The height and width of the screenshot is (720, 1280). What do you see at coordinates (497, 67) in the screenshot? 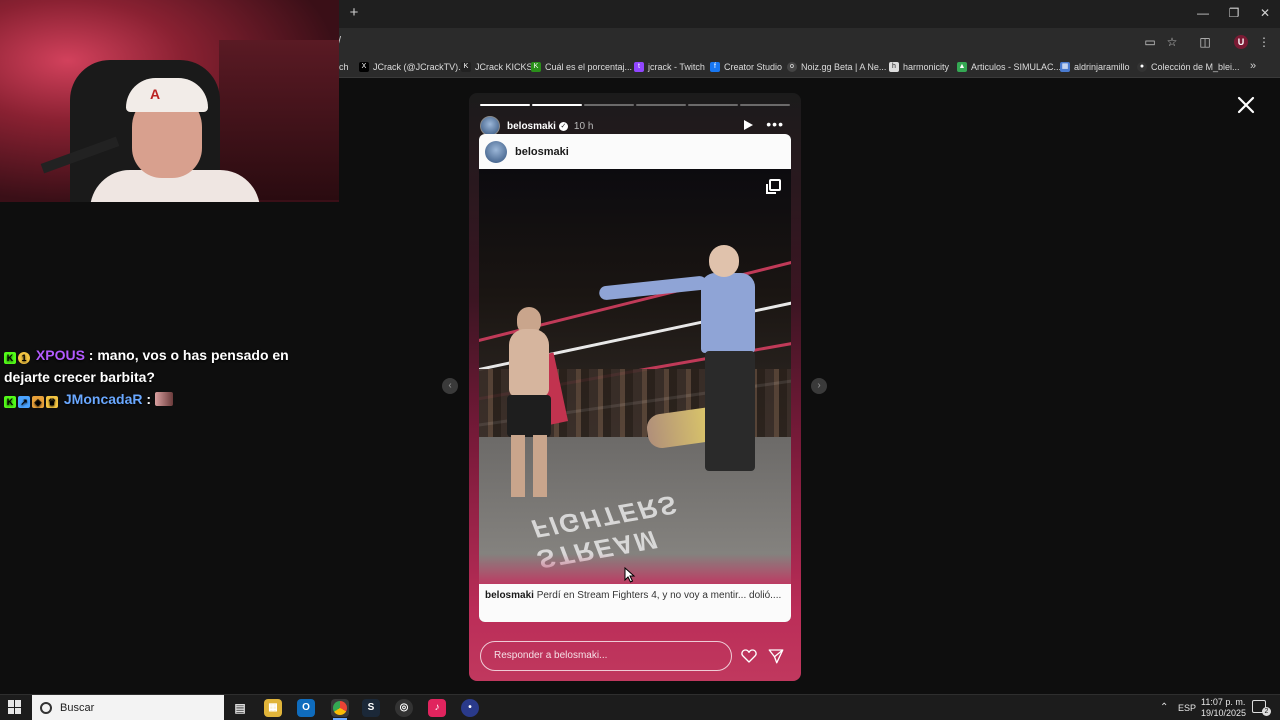
I see `bookmark-item: K JCrack KICKS` at bounding box center [497, 67].